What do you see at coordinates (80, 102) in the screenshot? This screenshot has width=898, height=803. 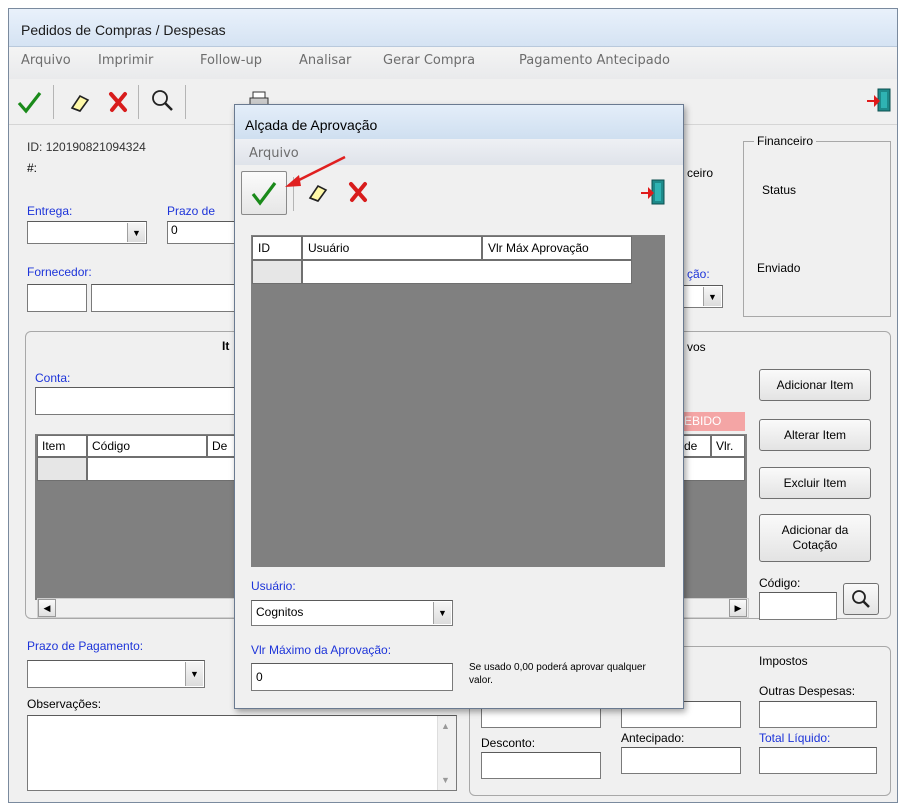 I see `eraser-icon` at bounding box center [80, 102].